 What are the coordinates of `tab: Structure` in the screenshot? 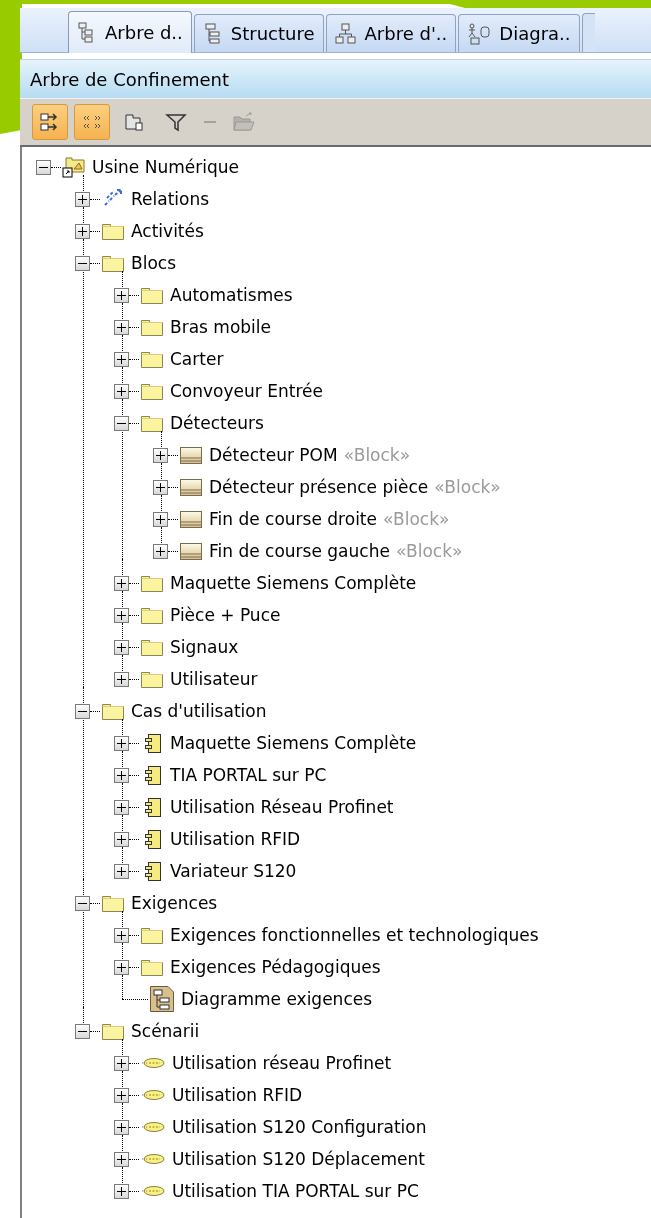 It's located at (258, 33).